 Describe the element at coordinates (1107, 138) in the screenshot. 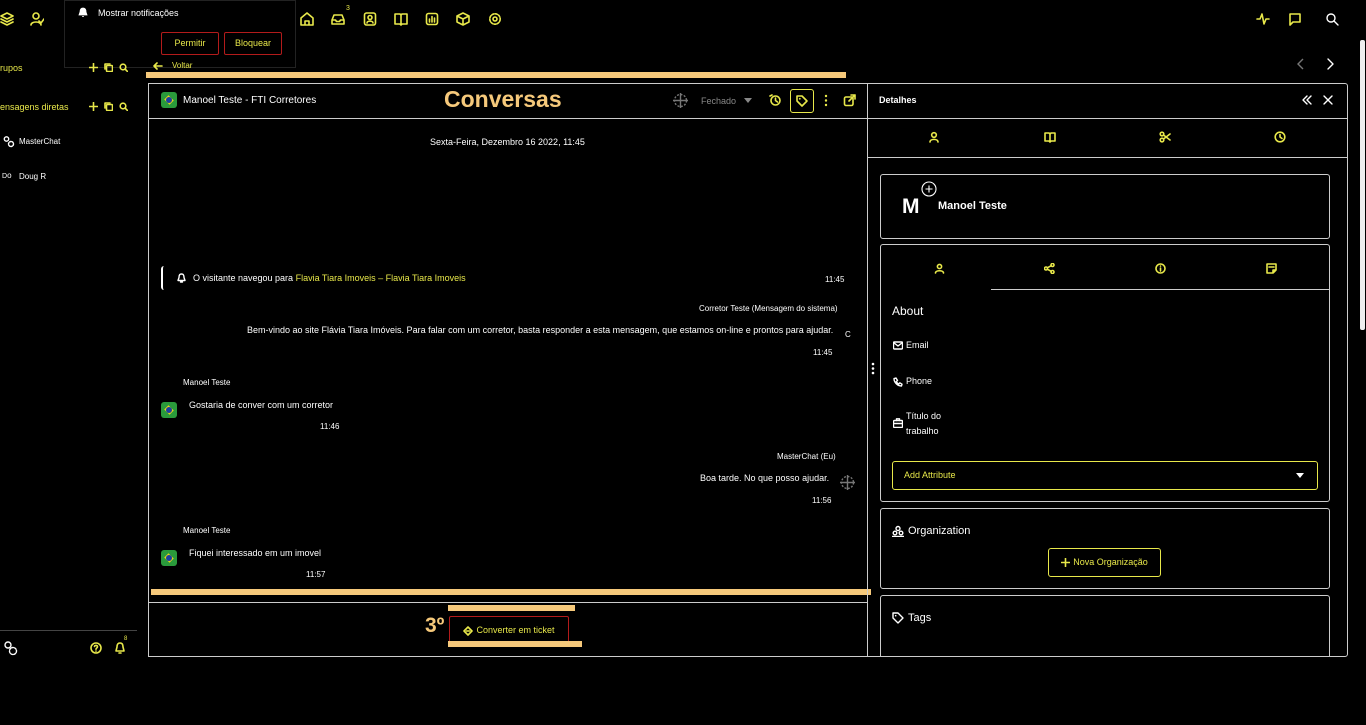

I see `details-tabs` at that location.